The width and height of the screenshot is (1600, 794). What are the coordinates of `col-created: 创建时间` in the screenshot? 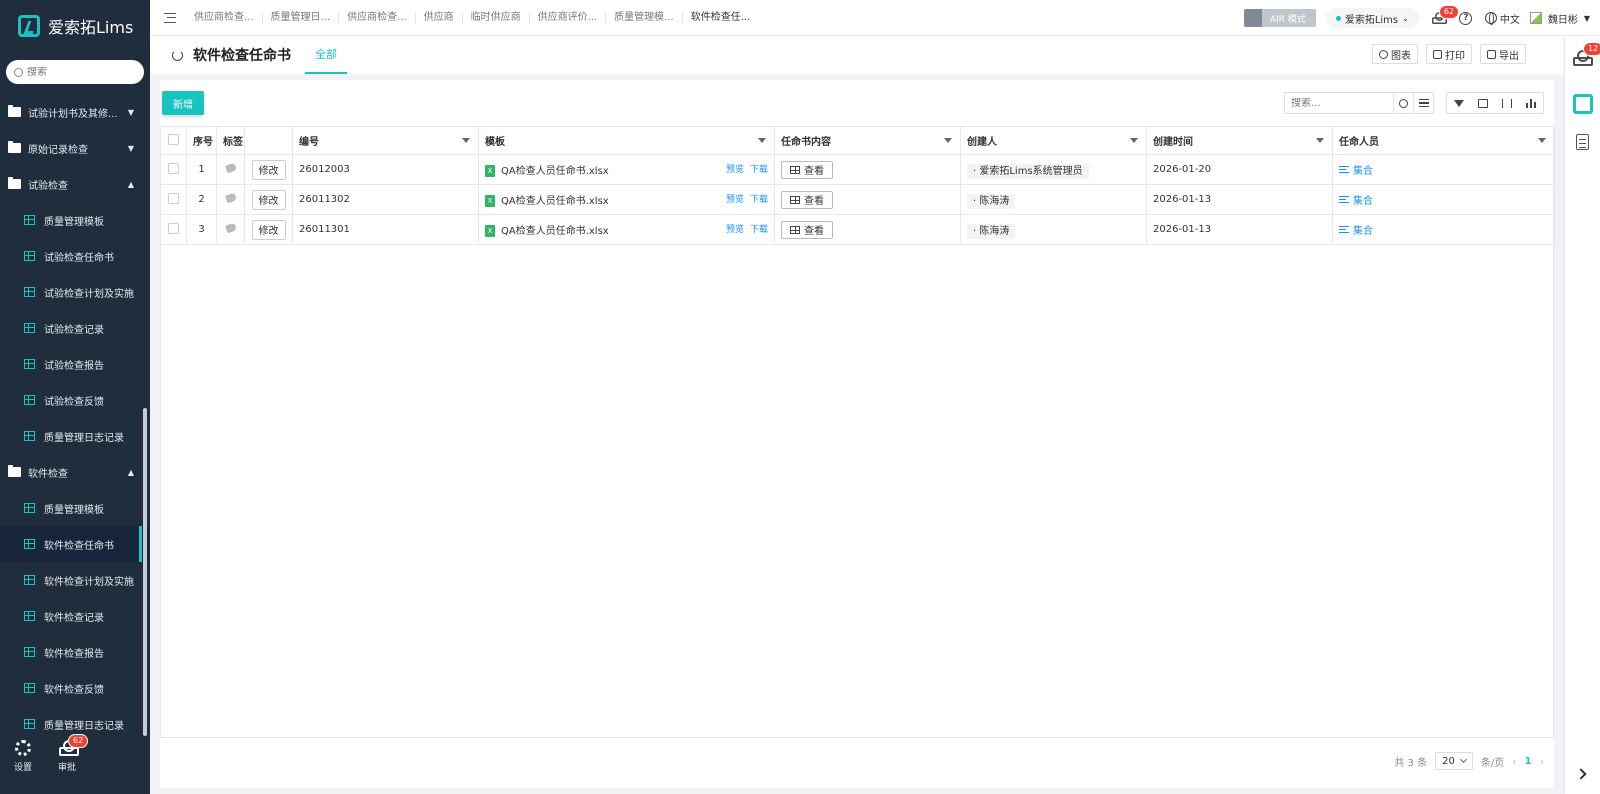 It's located at (1239, 140).